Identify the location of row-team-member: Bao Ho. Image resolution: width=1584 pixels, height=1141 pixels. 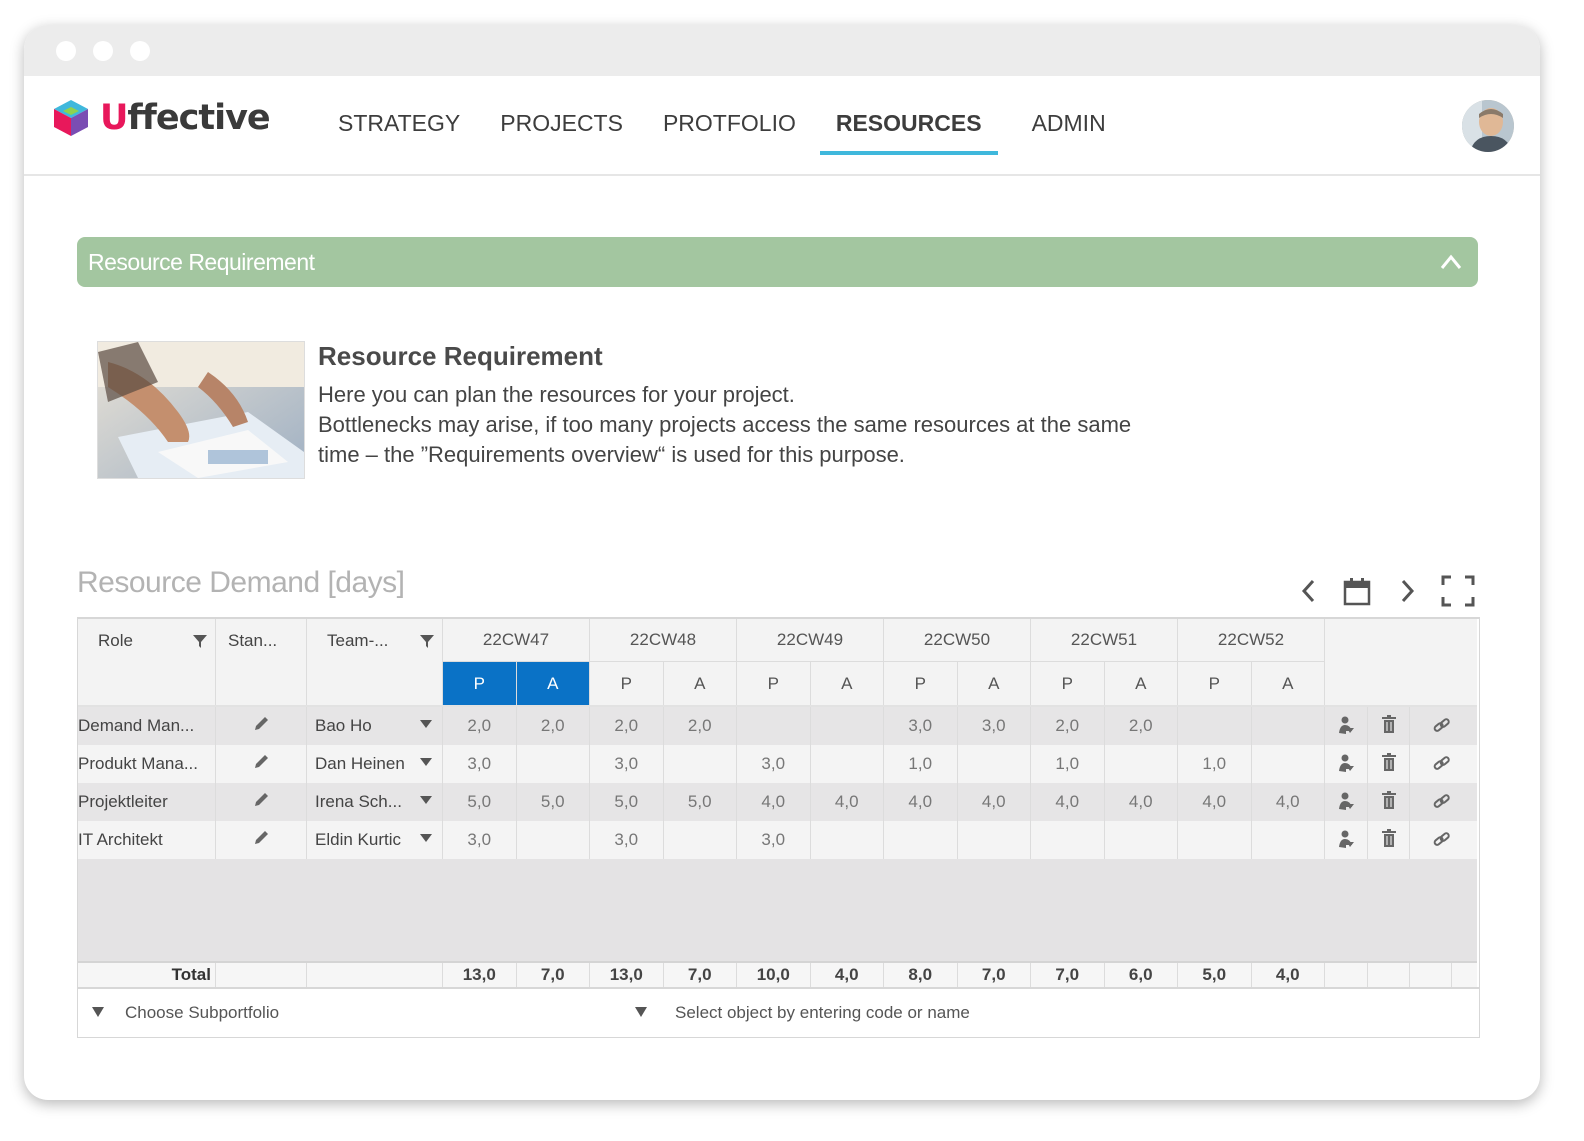
(375, 726).